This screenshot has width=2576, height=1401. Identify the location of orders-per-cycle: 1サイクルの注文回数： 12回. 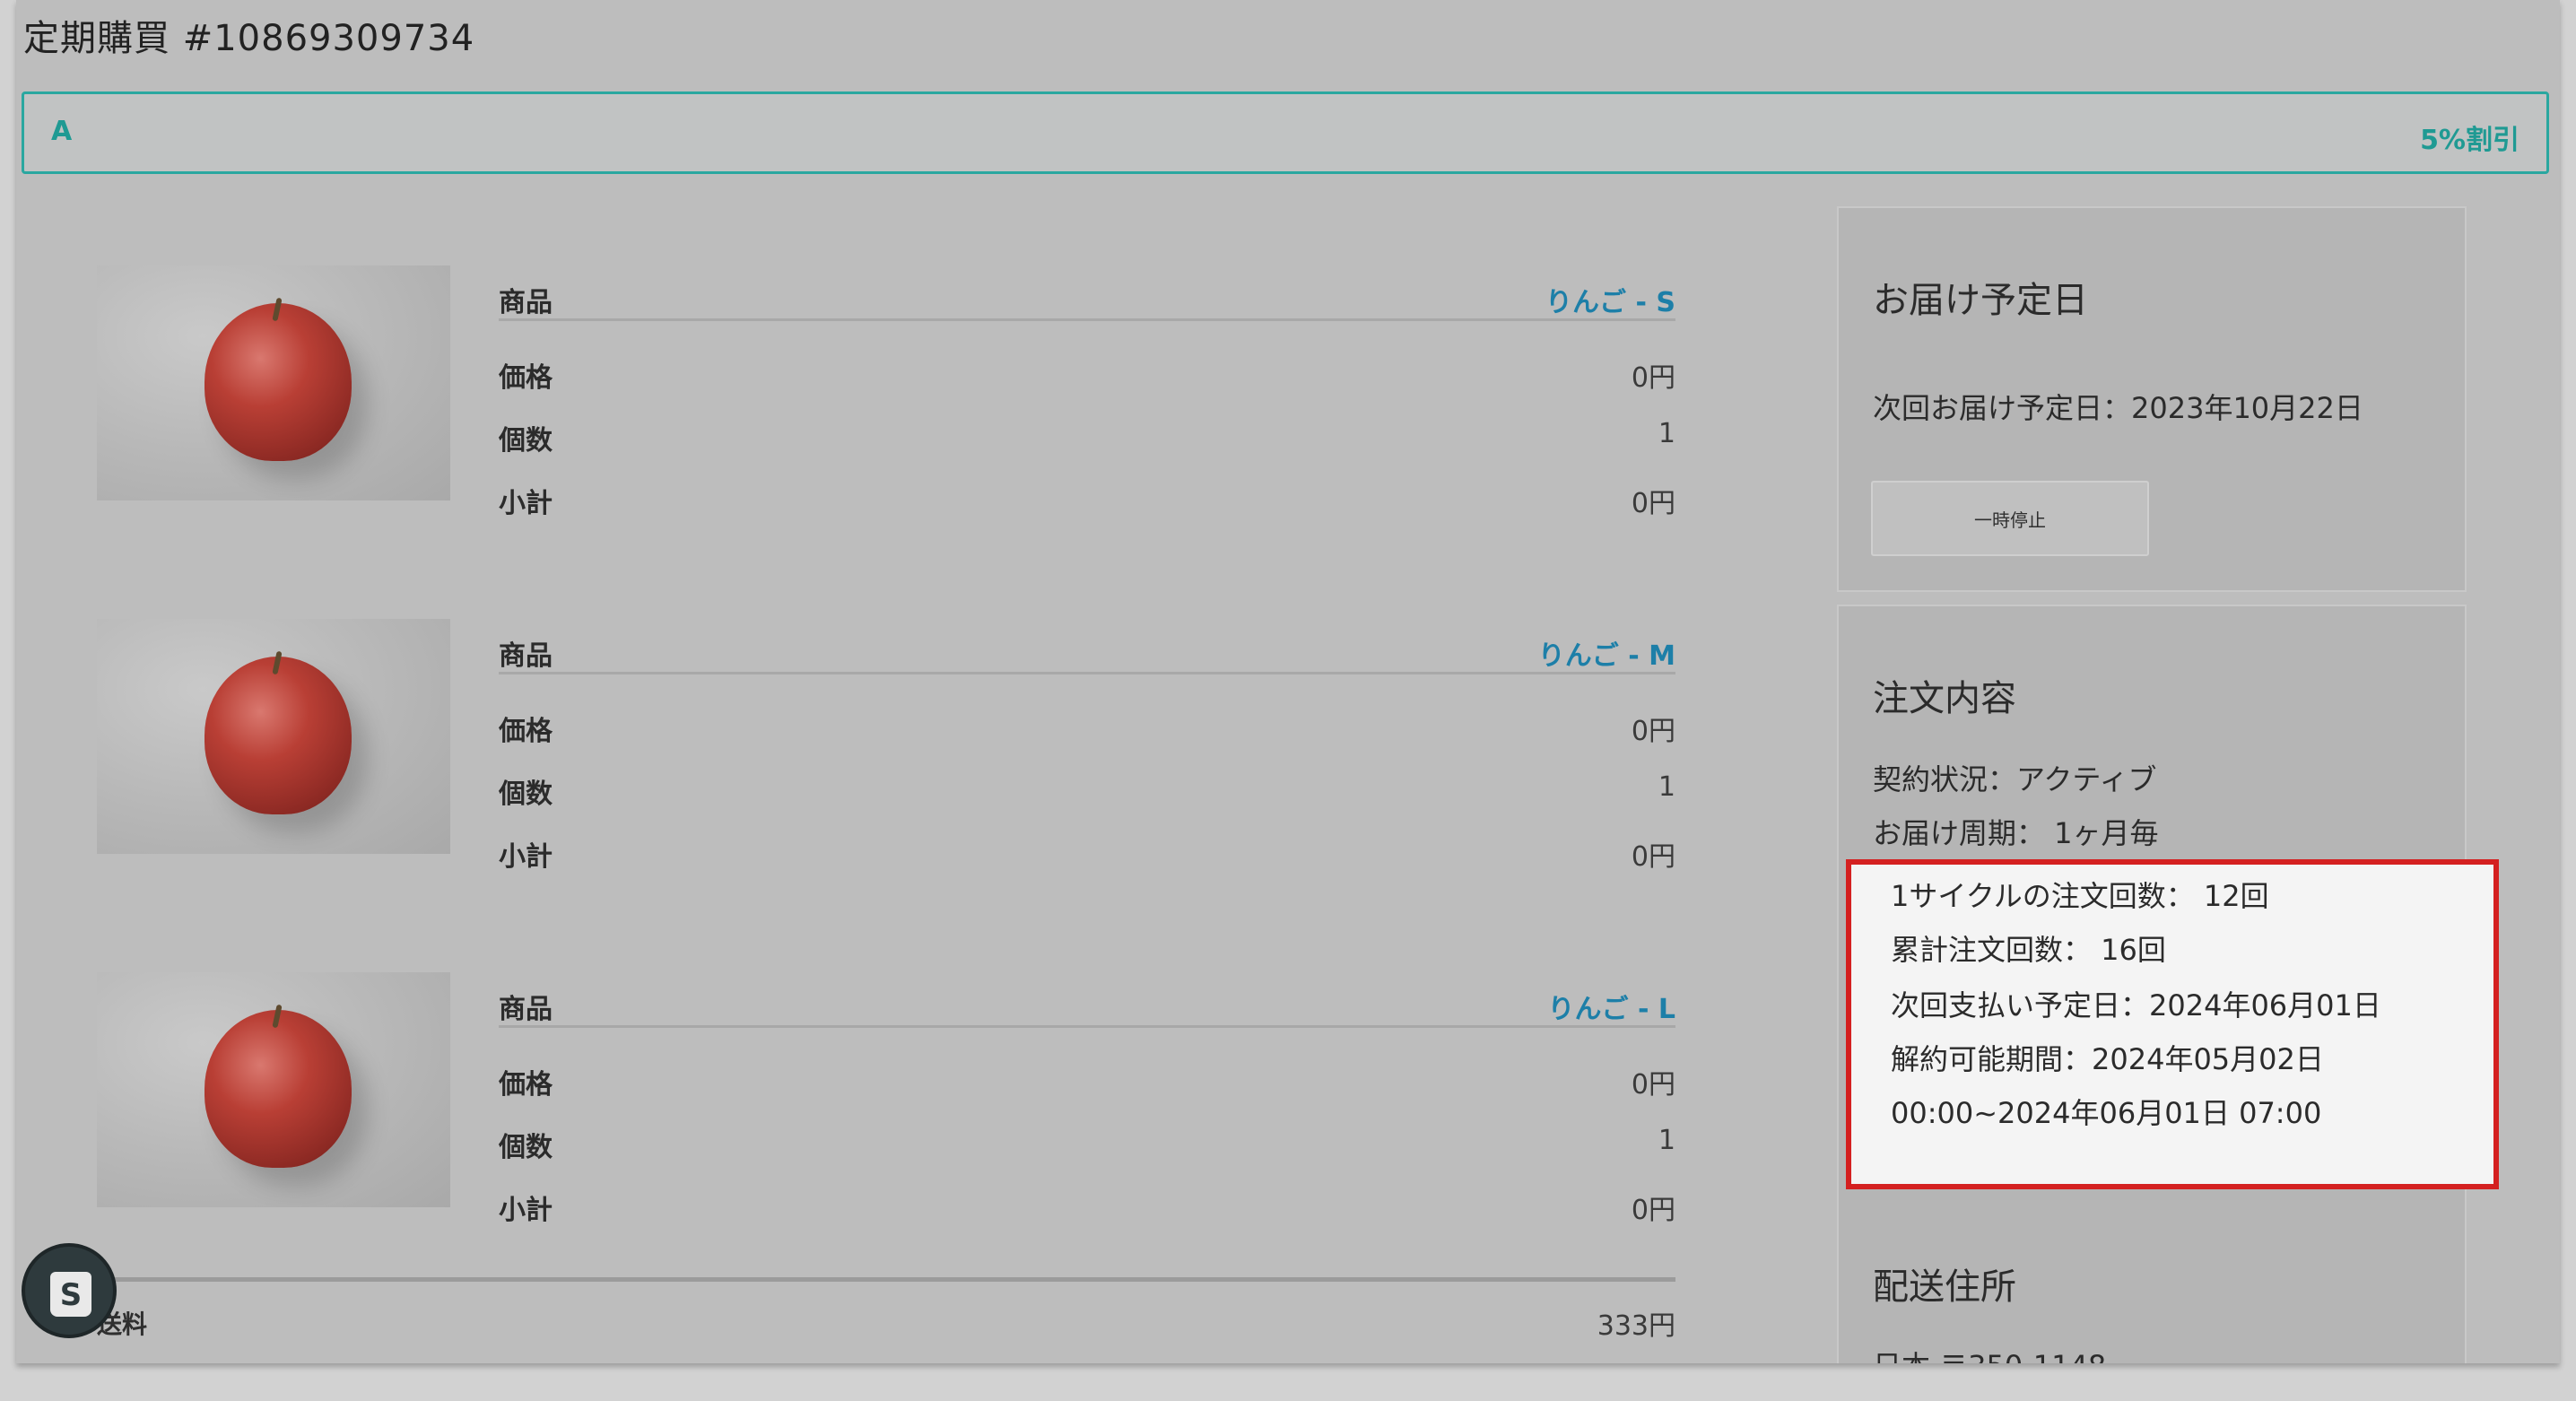
(2080, 896).